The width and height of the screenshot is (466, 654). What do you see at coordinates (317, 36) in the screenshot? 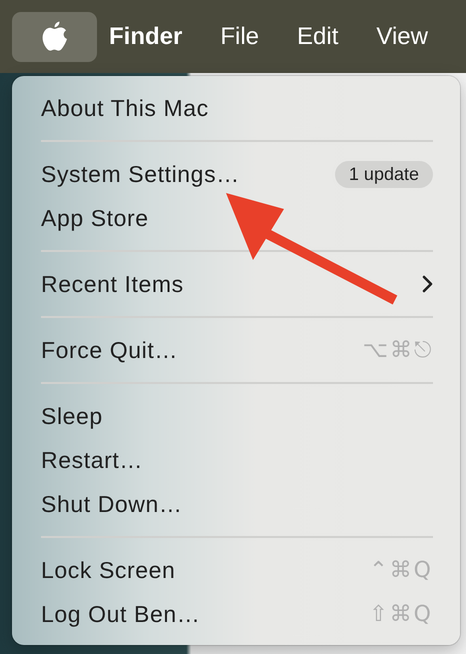
I see `menu-bar-item: Edit` at bounding box center [317, 36].